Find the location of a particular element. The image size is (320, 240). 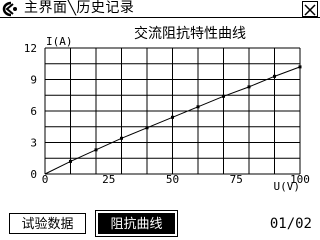

close-x-icon is located at coordinates (310, 10).